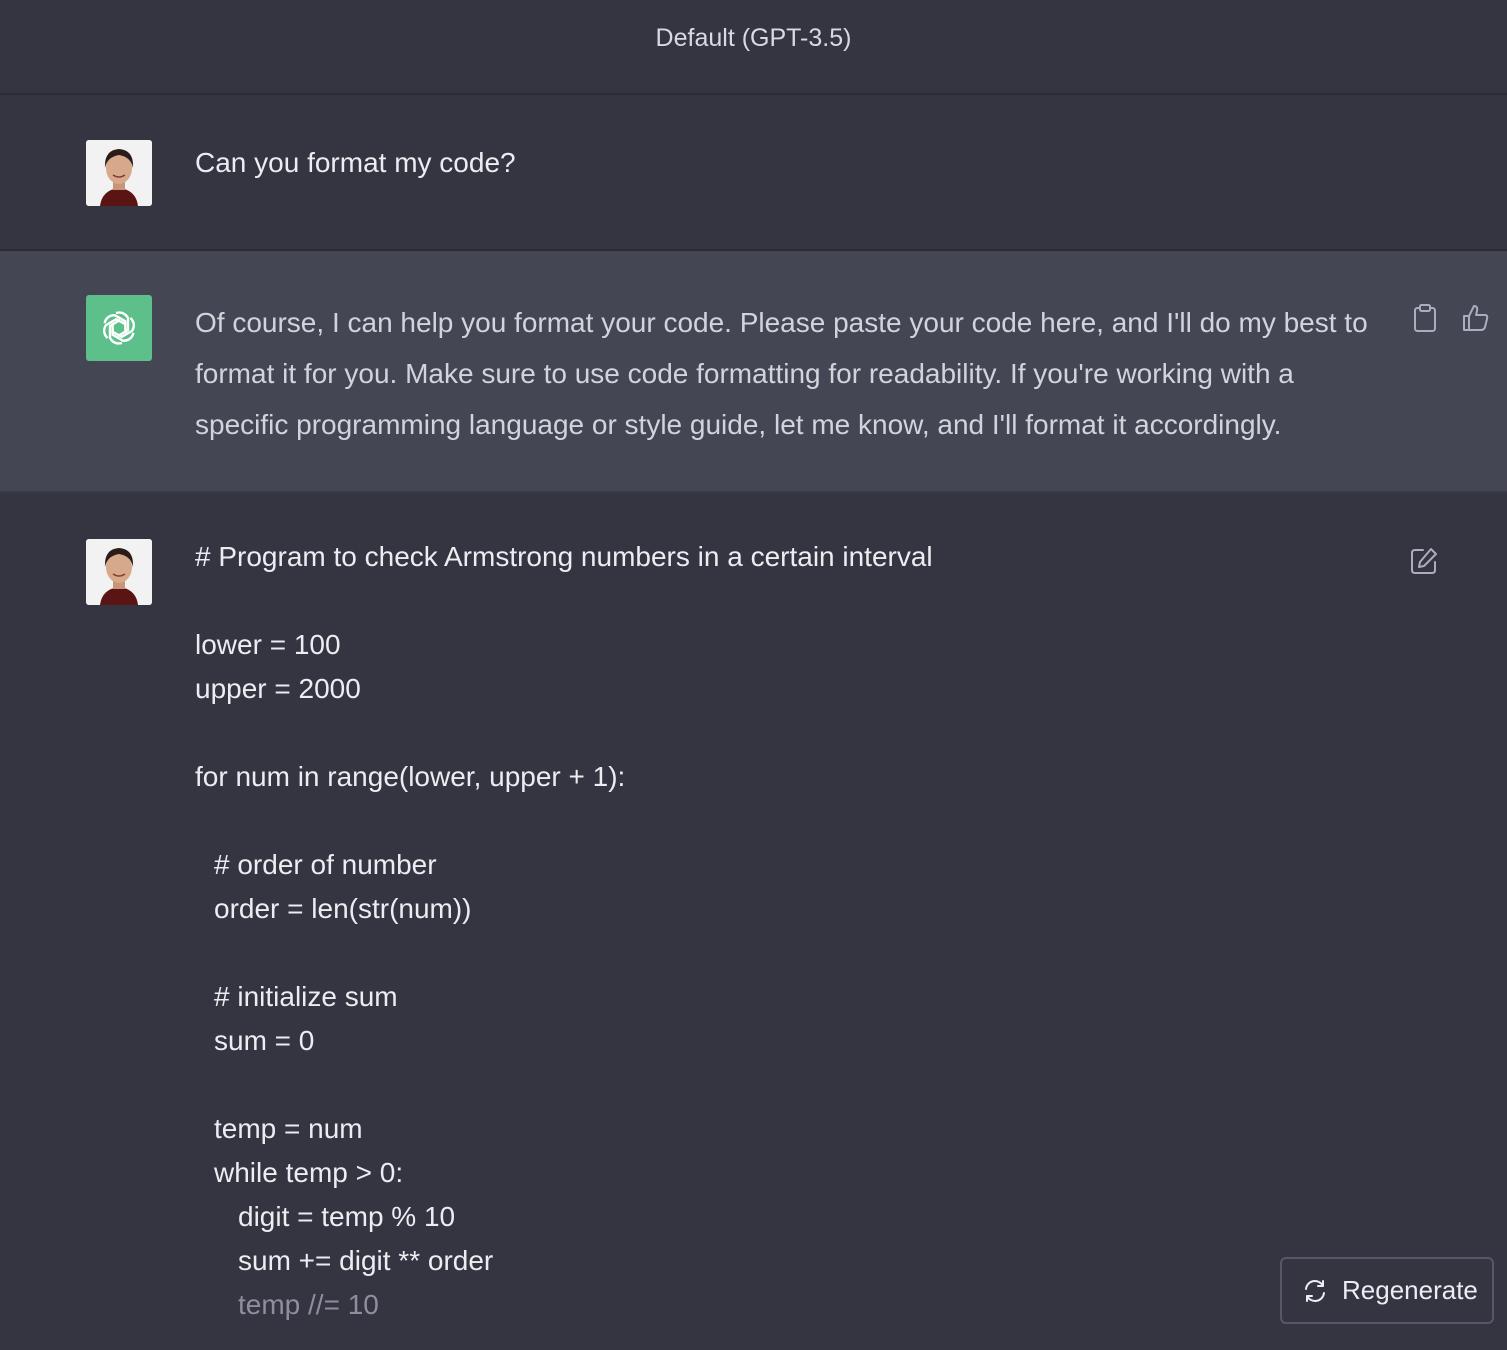 The image size is (1507, 1350). Describe the element at coordinates (306, 996) in the screenshot. I see `code-line: # initialize sum` at that location.